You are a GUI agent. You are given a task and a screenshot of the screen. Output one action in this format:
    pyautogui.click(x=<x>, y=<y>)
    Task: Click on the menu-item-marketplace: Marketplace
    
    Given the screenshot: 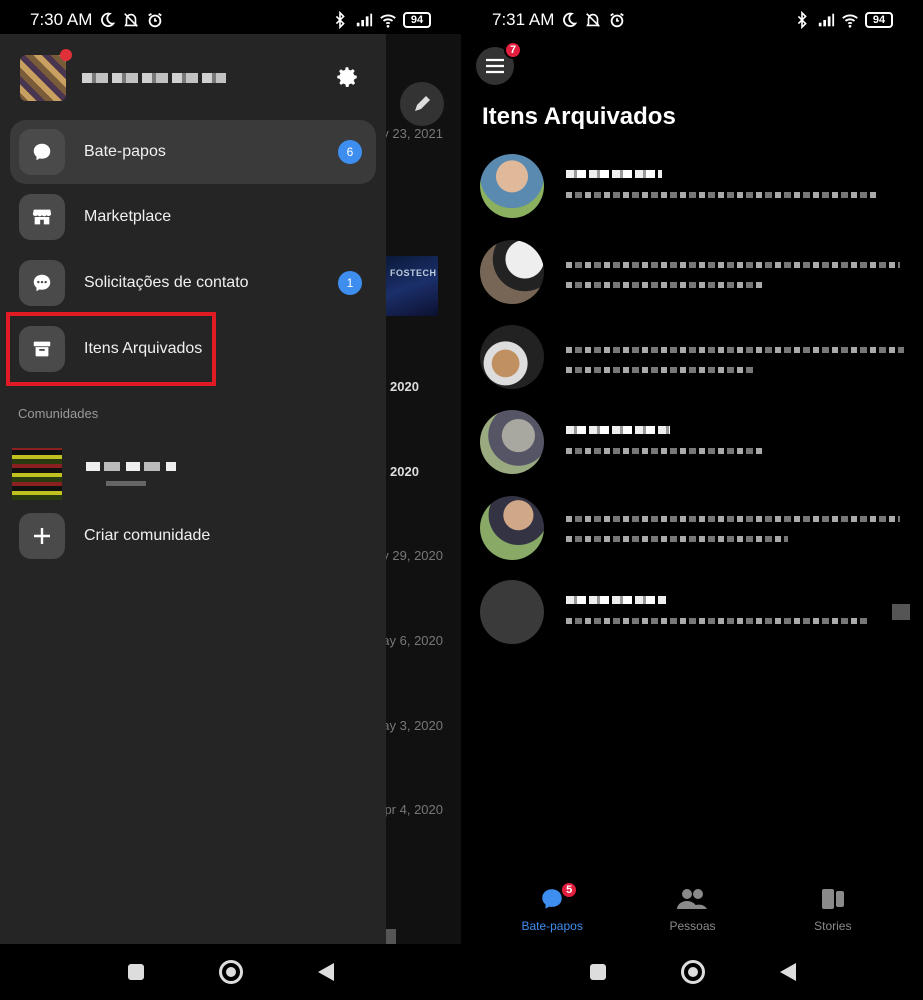 What is the action you would take?
    pyautogui.click(x=193, y=217)
    